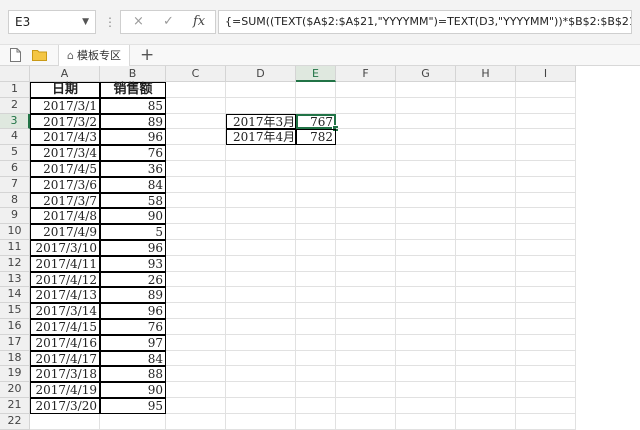 The height and width of the screenshot is (430, 640). What do you see at coordinates (486, 232) in the screenshot?
I see `cell-h10` at bounding box center [486, 232].